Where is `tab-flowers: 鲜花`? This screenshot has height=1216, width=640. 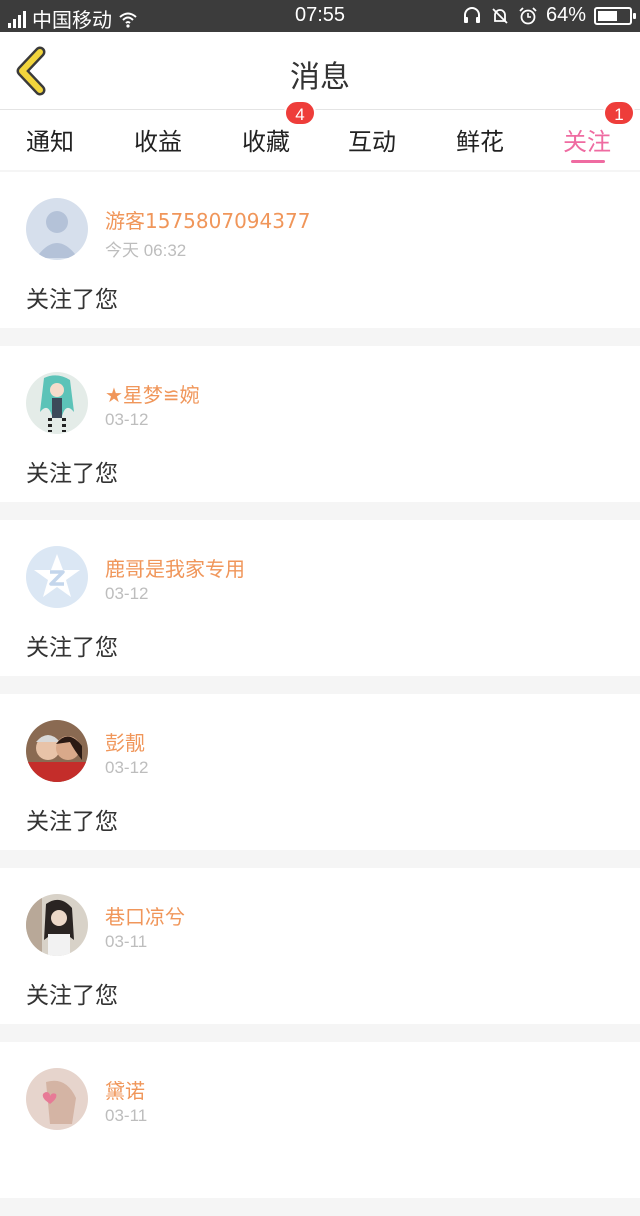 tab-flowers: 鲜花 is located at coordinates (480, 139).